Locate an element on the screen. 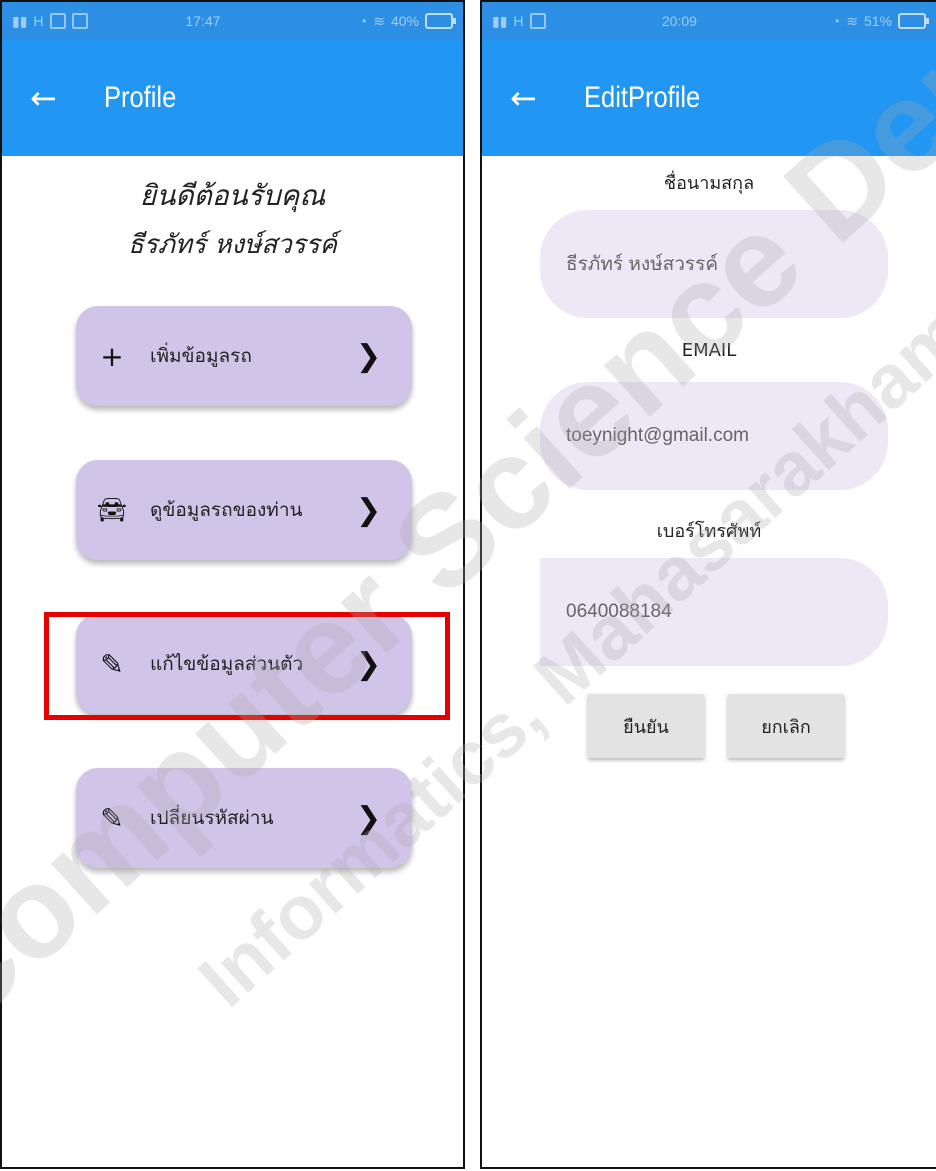 Image resolution: width=936 pixels, height=1171 pixels. status-time: 17:47 is located at coordinates (203, 21).